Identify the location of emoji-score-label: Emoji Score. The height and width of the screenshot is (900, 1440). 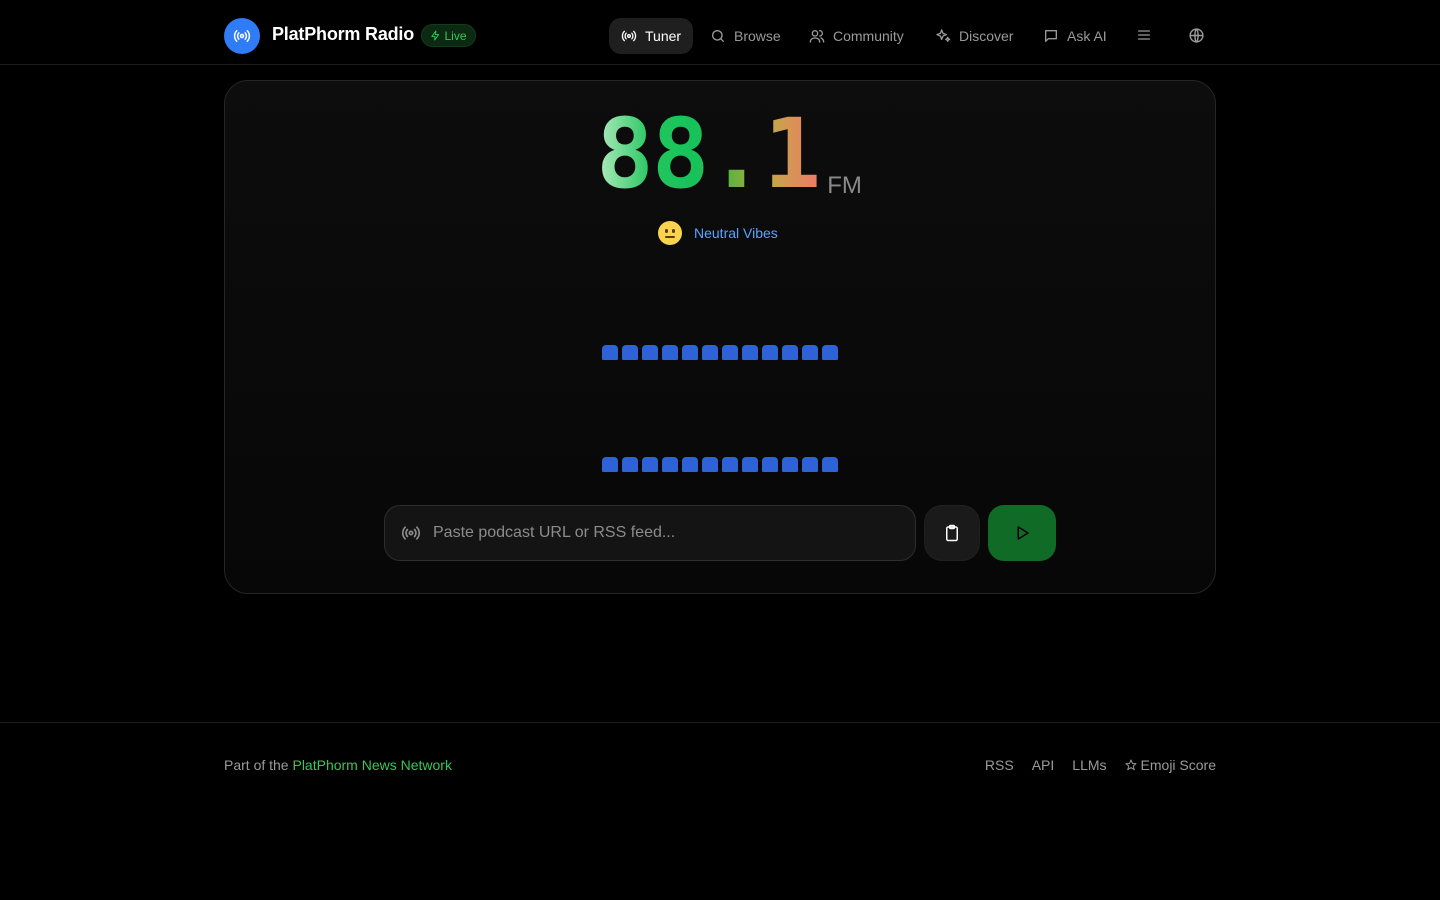
(1178, 765).